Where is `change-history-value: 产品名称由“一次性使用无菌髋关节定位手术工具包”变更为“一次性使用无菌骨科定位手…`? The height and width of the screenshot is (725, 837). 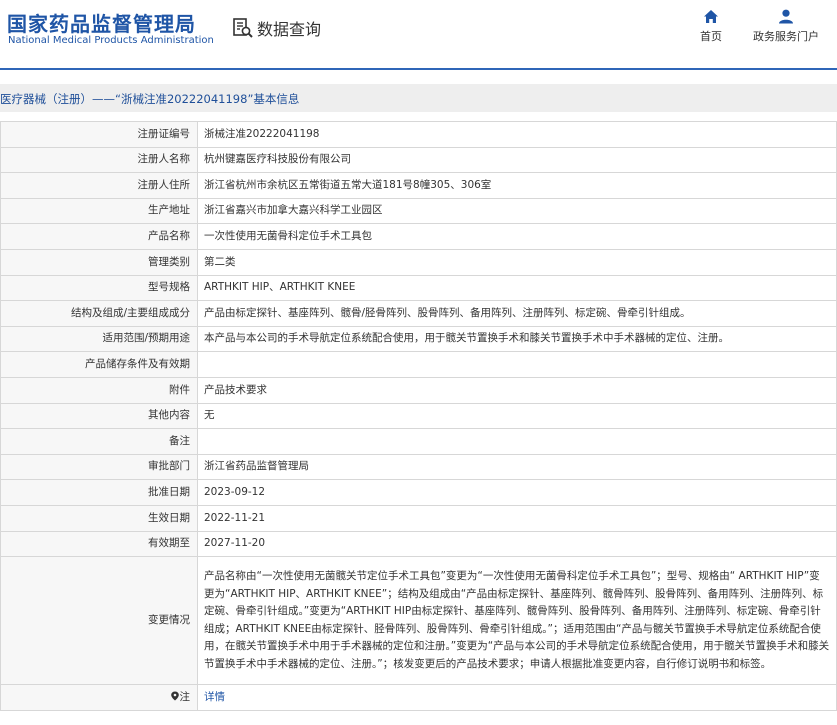 change-history-value: 产品名称由“一次性使用无菌髋关节定位手术工具包”变更为“一次性使用无菌骨科定位手… is located at coordinates (517, 621).